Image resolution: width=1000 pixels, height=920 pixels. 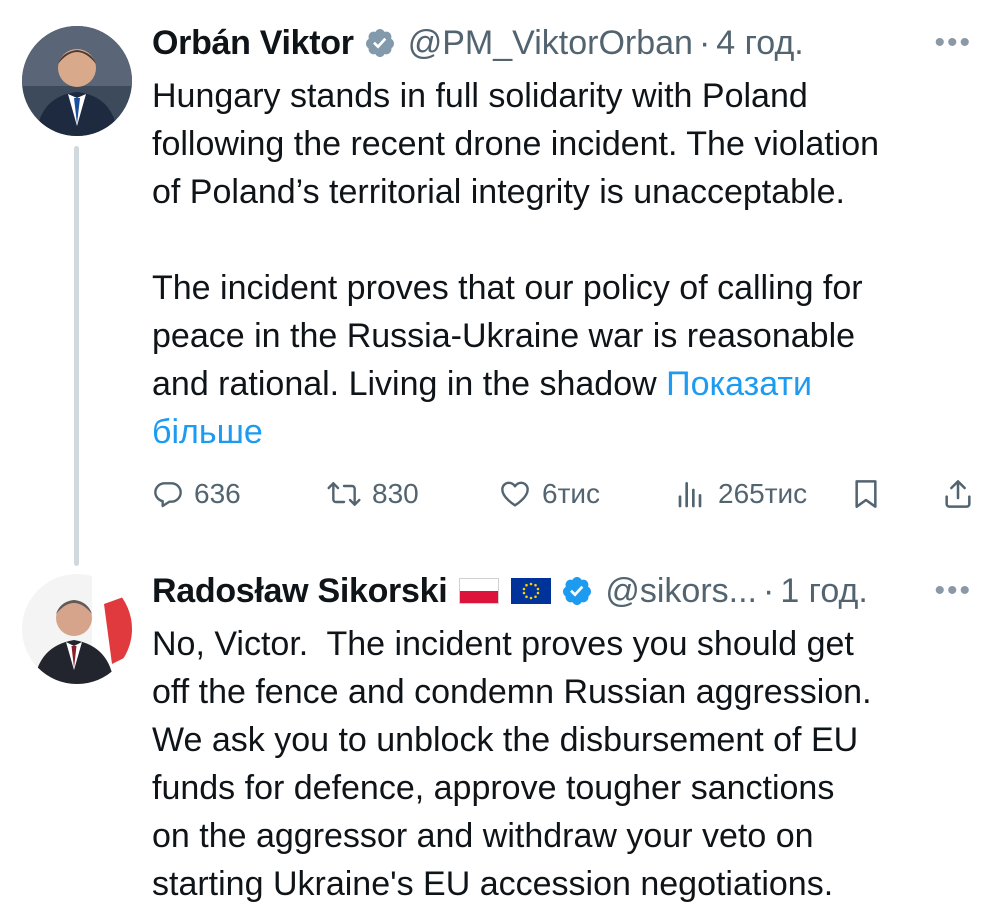 What do you see at coordinates (253, 43) in the screenshot?
I see `author-name: Orbán Viktor` at bounding box center [253, 43].